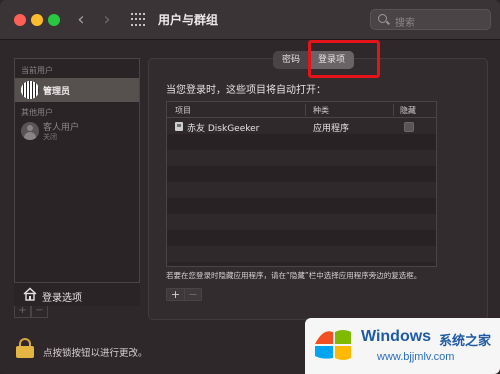 The image size is (500, 374). Describe the element at coordinates (57, 92) in the screenshot. I see `user-name: 管理员` at that location.